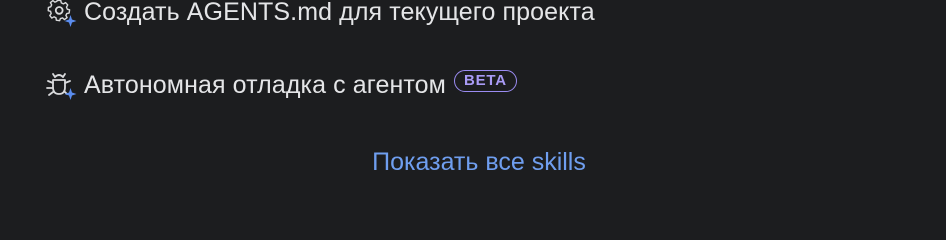 The height and width of the screenshot is (240, 946). Describe the element at coordinates (339, 13) in the screenshot. I see `skill-item-label: Создать AGENTS.md для текущего проекта` at that location.